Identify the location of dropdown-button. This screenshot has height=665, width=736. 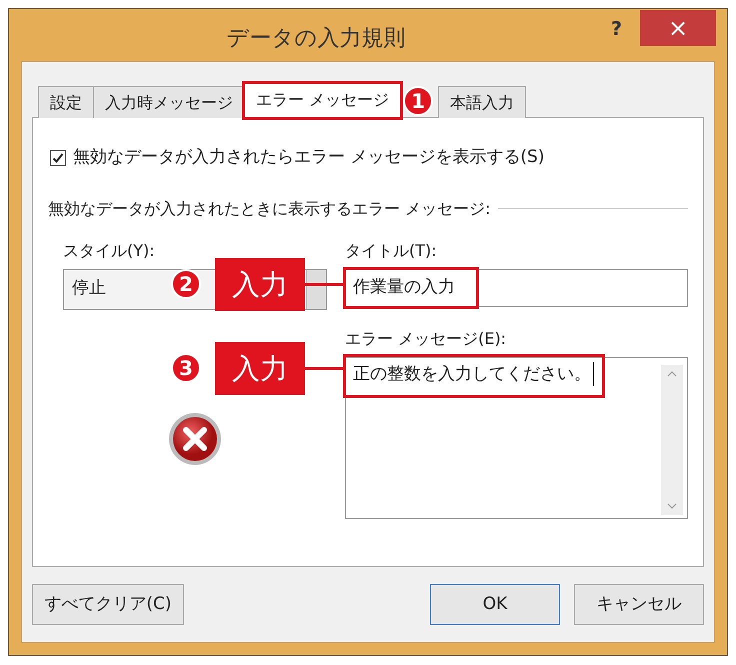
(316, 289).